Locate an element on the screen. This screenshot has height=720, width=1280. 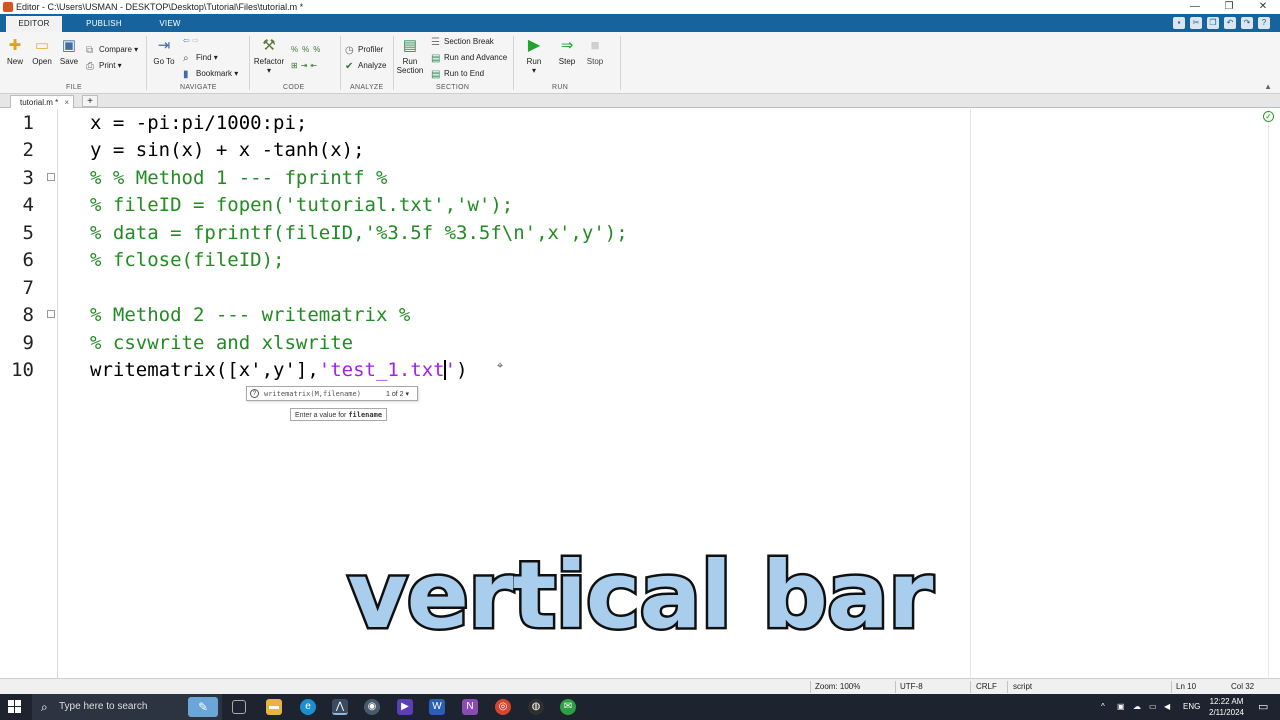
taskbar-search-box: ⌕ Type here to search ✎ is located at coordinates (127, 707).